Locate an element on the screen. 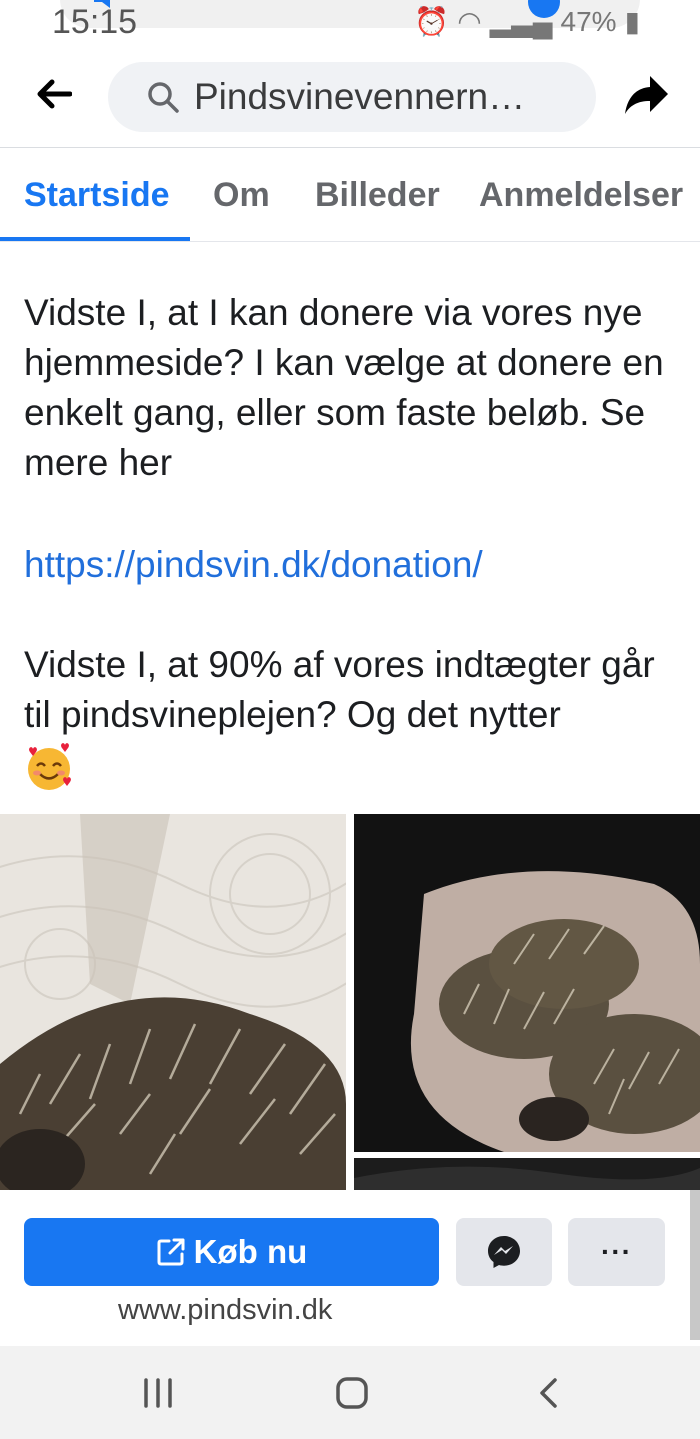 The height and width of the screenshot is (1439, 700). share-button is located at coordinates (647, 95).